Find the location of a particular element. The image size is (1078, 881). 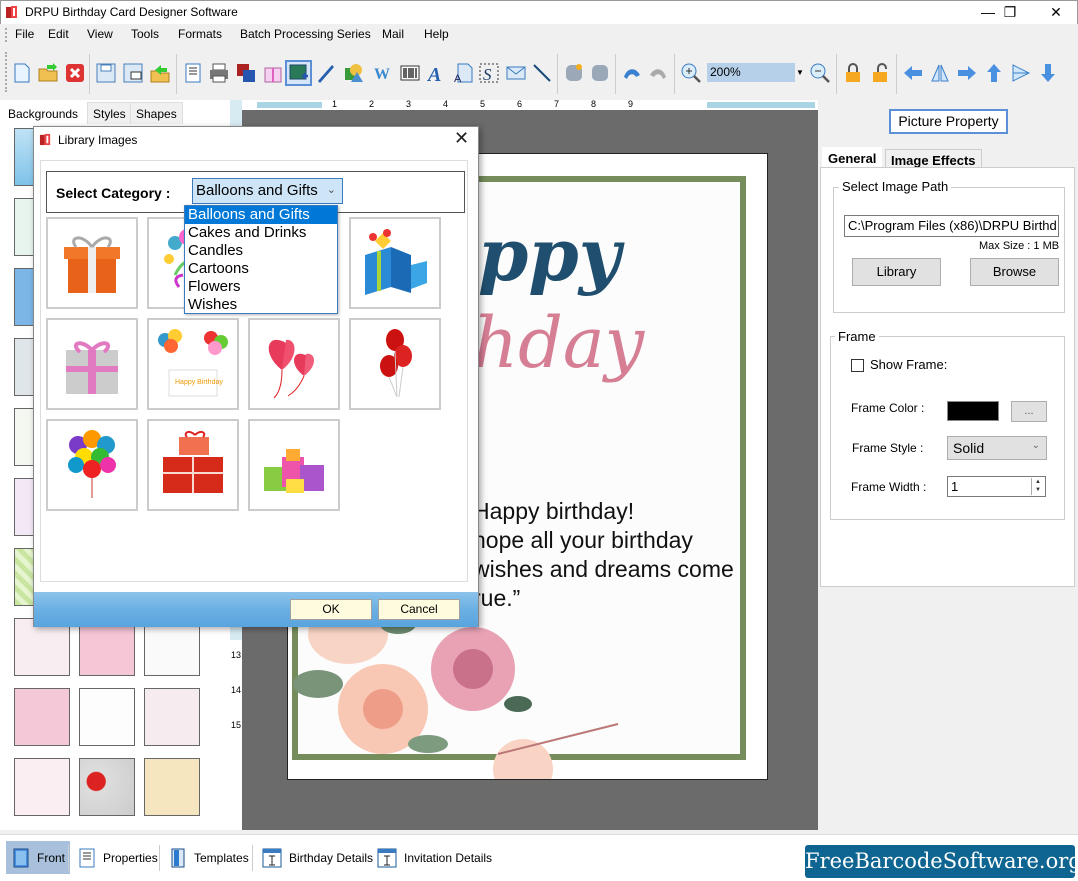

move-left-button is located at coordinates (913, 73).